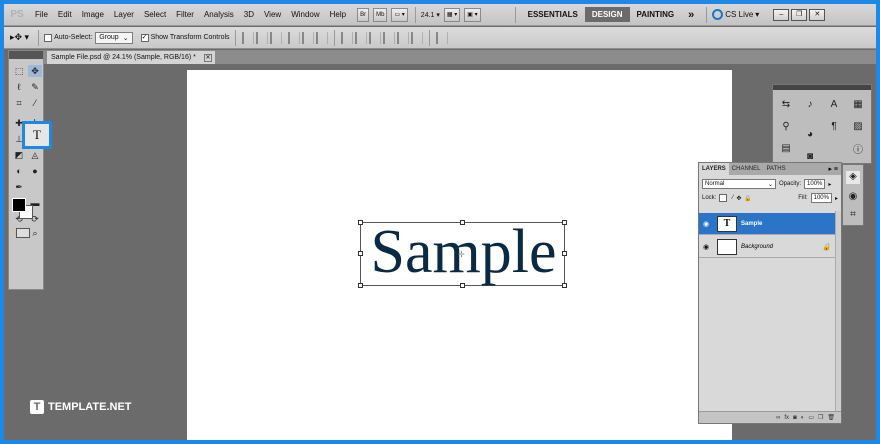 Image resolution: width=880 pixels, height=444 pixels. Describe the element at coordinates (786, 127) in the screenshot. I see `usb-icon: ⚲` at that location.